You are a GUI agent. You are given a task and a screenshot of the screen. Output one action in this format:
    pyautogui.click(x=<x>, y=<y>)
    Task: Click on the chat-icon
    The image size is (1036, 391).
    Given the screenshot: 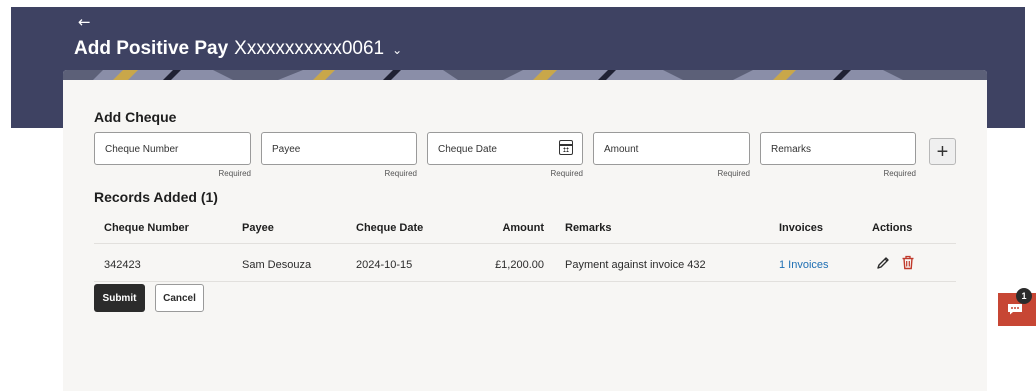 What is the action you would take?
    pyautogui.click(x=1015, y=309)
    